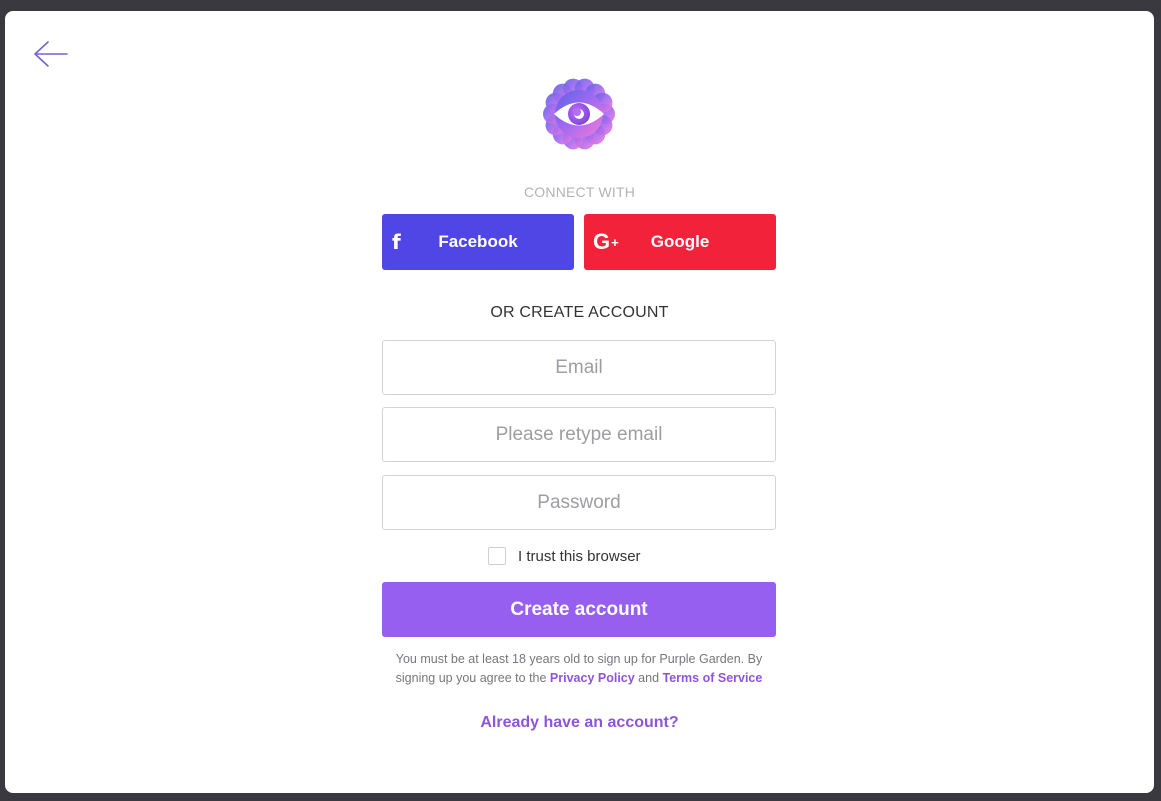  Describe the element at coordinates (579, 114) in the screenshot. I see `purple-garden-logo` at that location.